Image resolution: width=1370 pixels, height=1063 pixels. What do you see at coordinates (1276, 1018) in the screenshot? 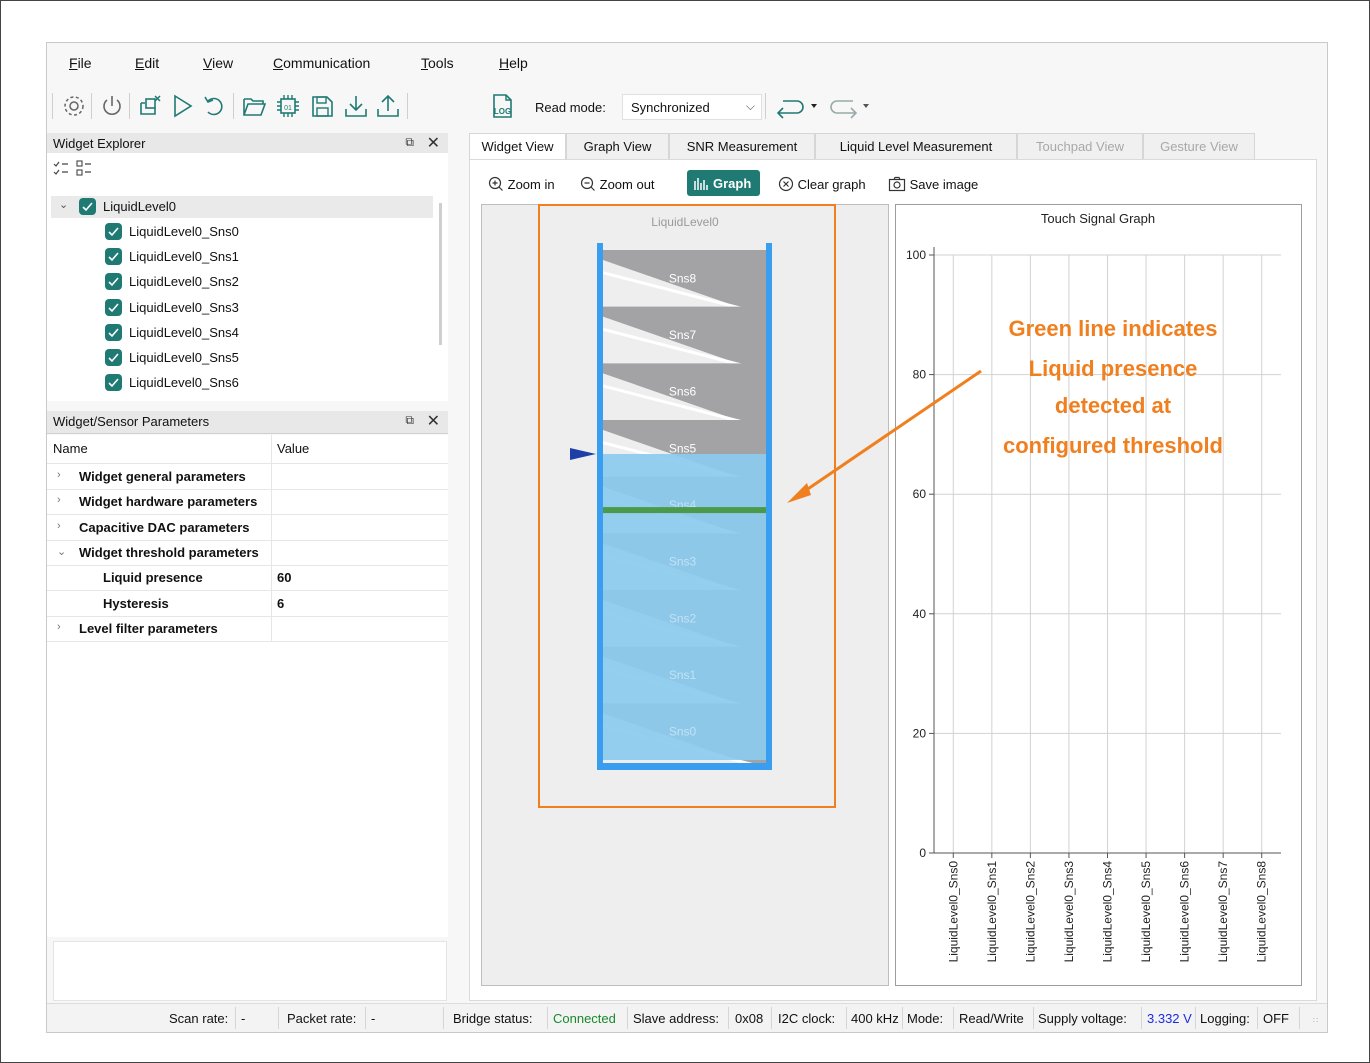
I see `logging-value: OFF` at bounding box center [1276, 1018].